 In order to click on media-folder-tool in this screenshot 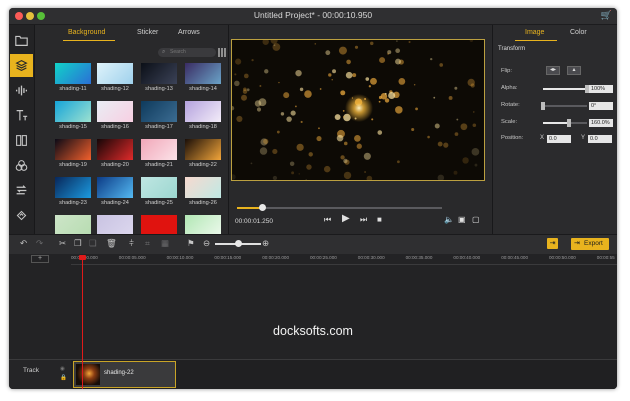, I will do `click(21, 40)`.